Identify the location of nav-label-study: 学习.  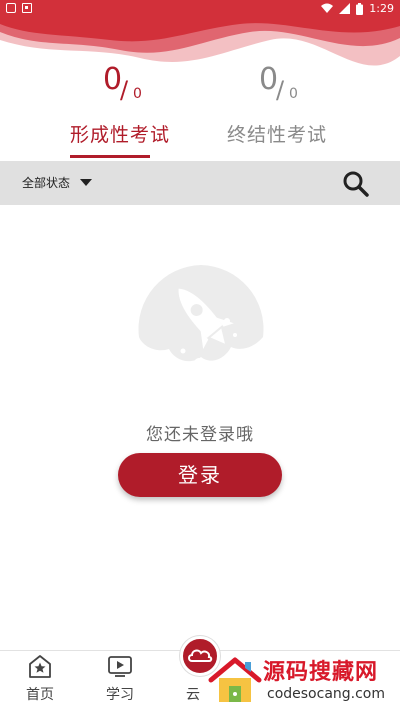
(120, 695).